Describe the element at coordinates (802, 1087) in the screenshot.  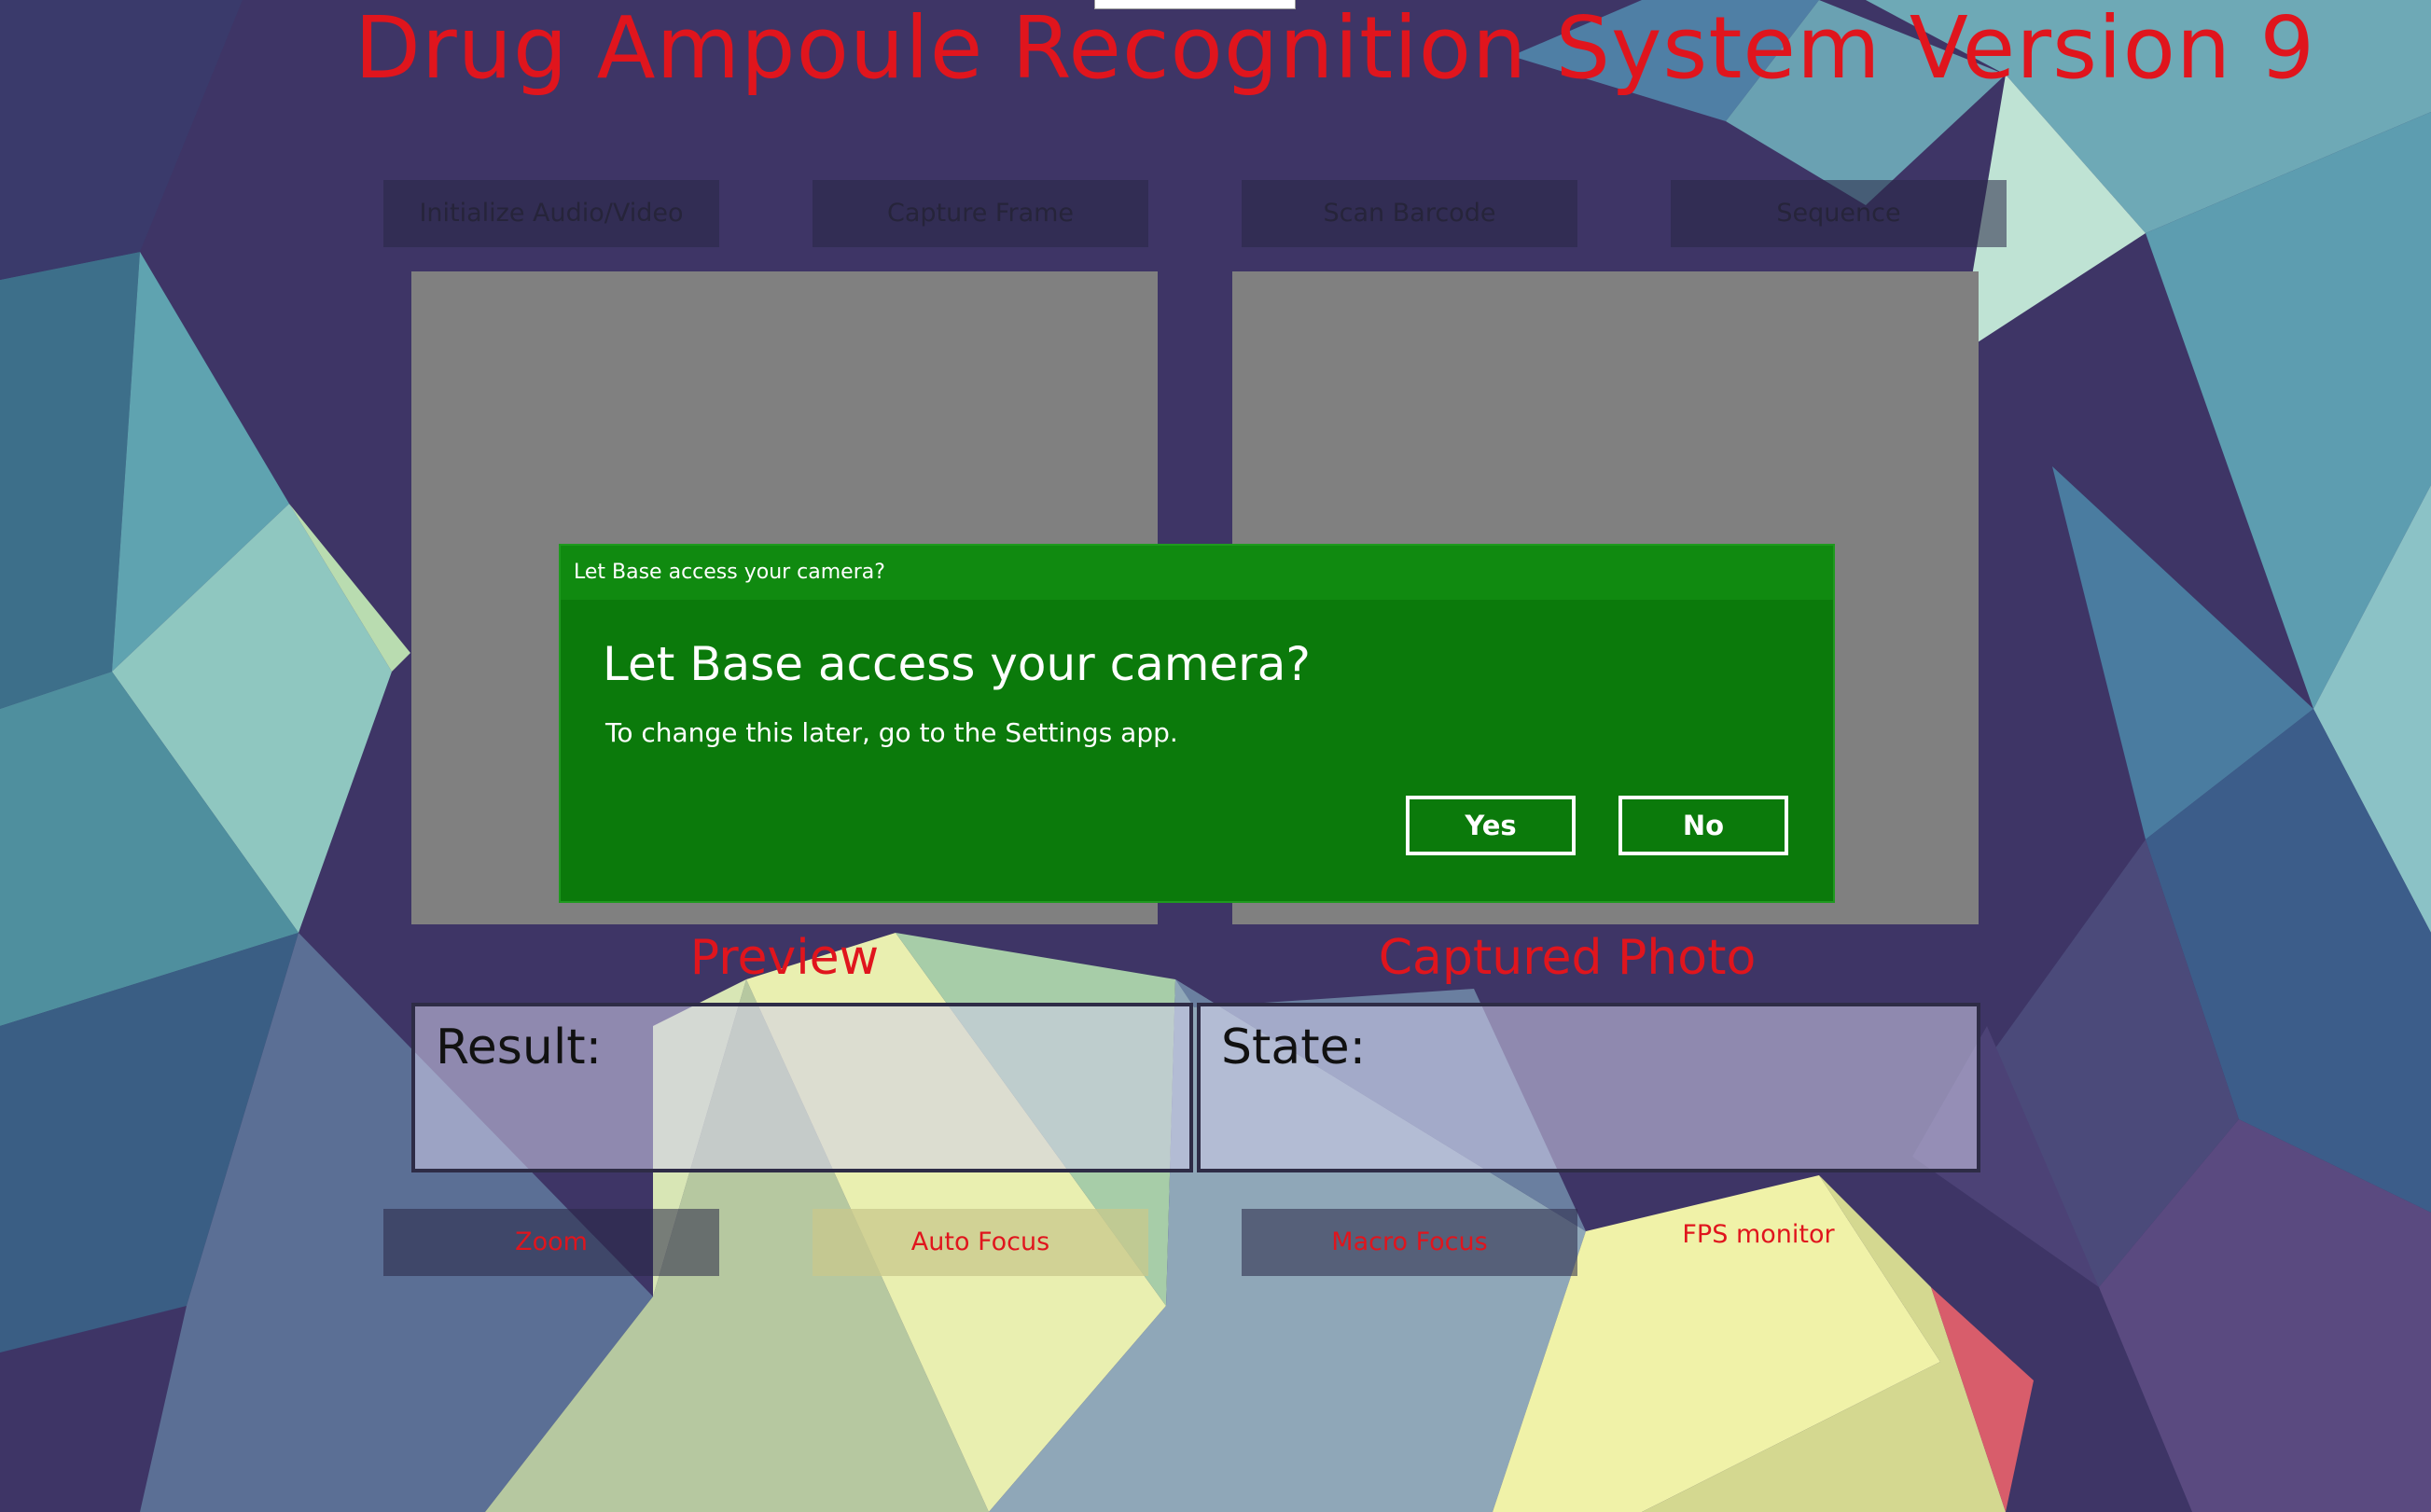
I see `result-box: Result:` at that location.